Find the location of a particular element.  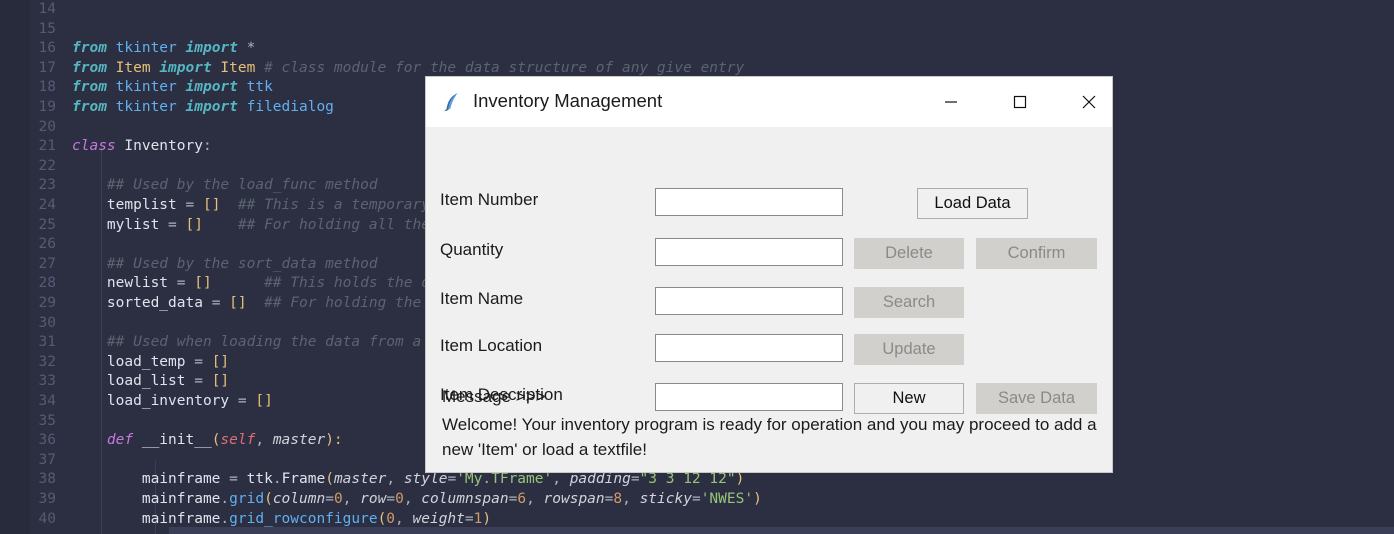

line-number: 25 is located at coordinates (47, 224).